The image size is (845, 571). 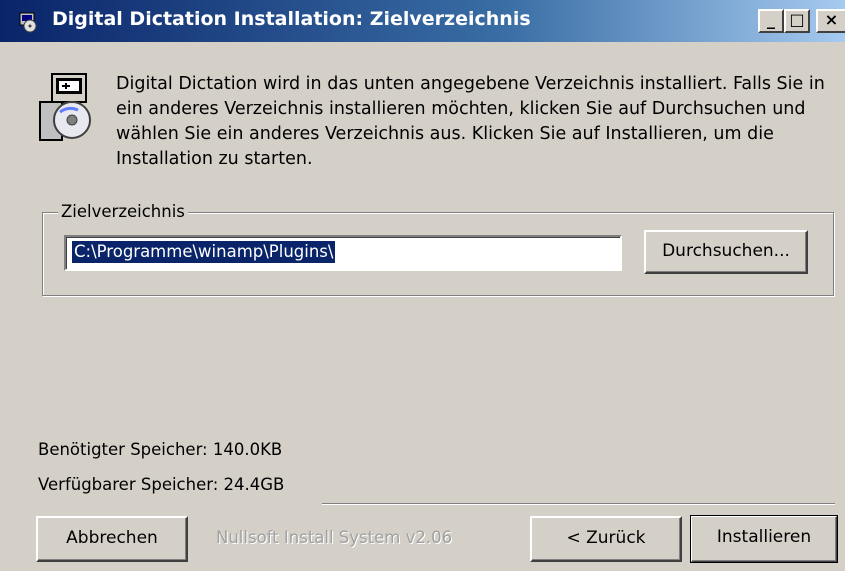 I want to click on destination-group-label: Zielverzeichnis, so click(x=123, y=212).